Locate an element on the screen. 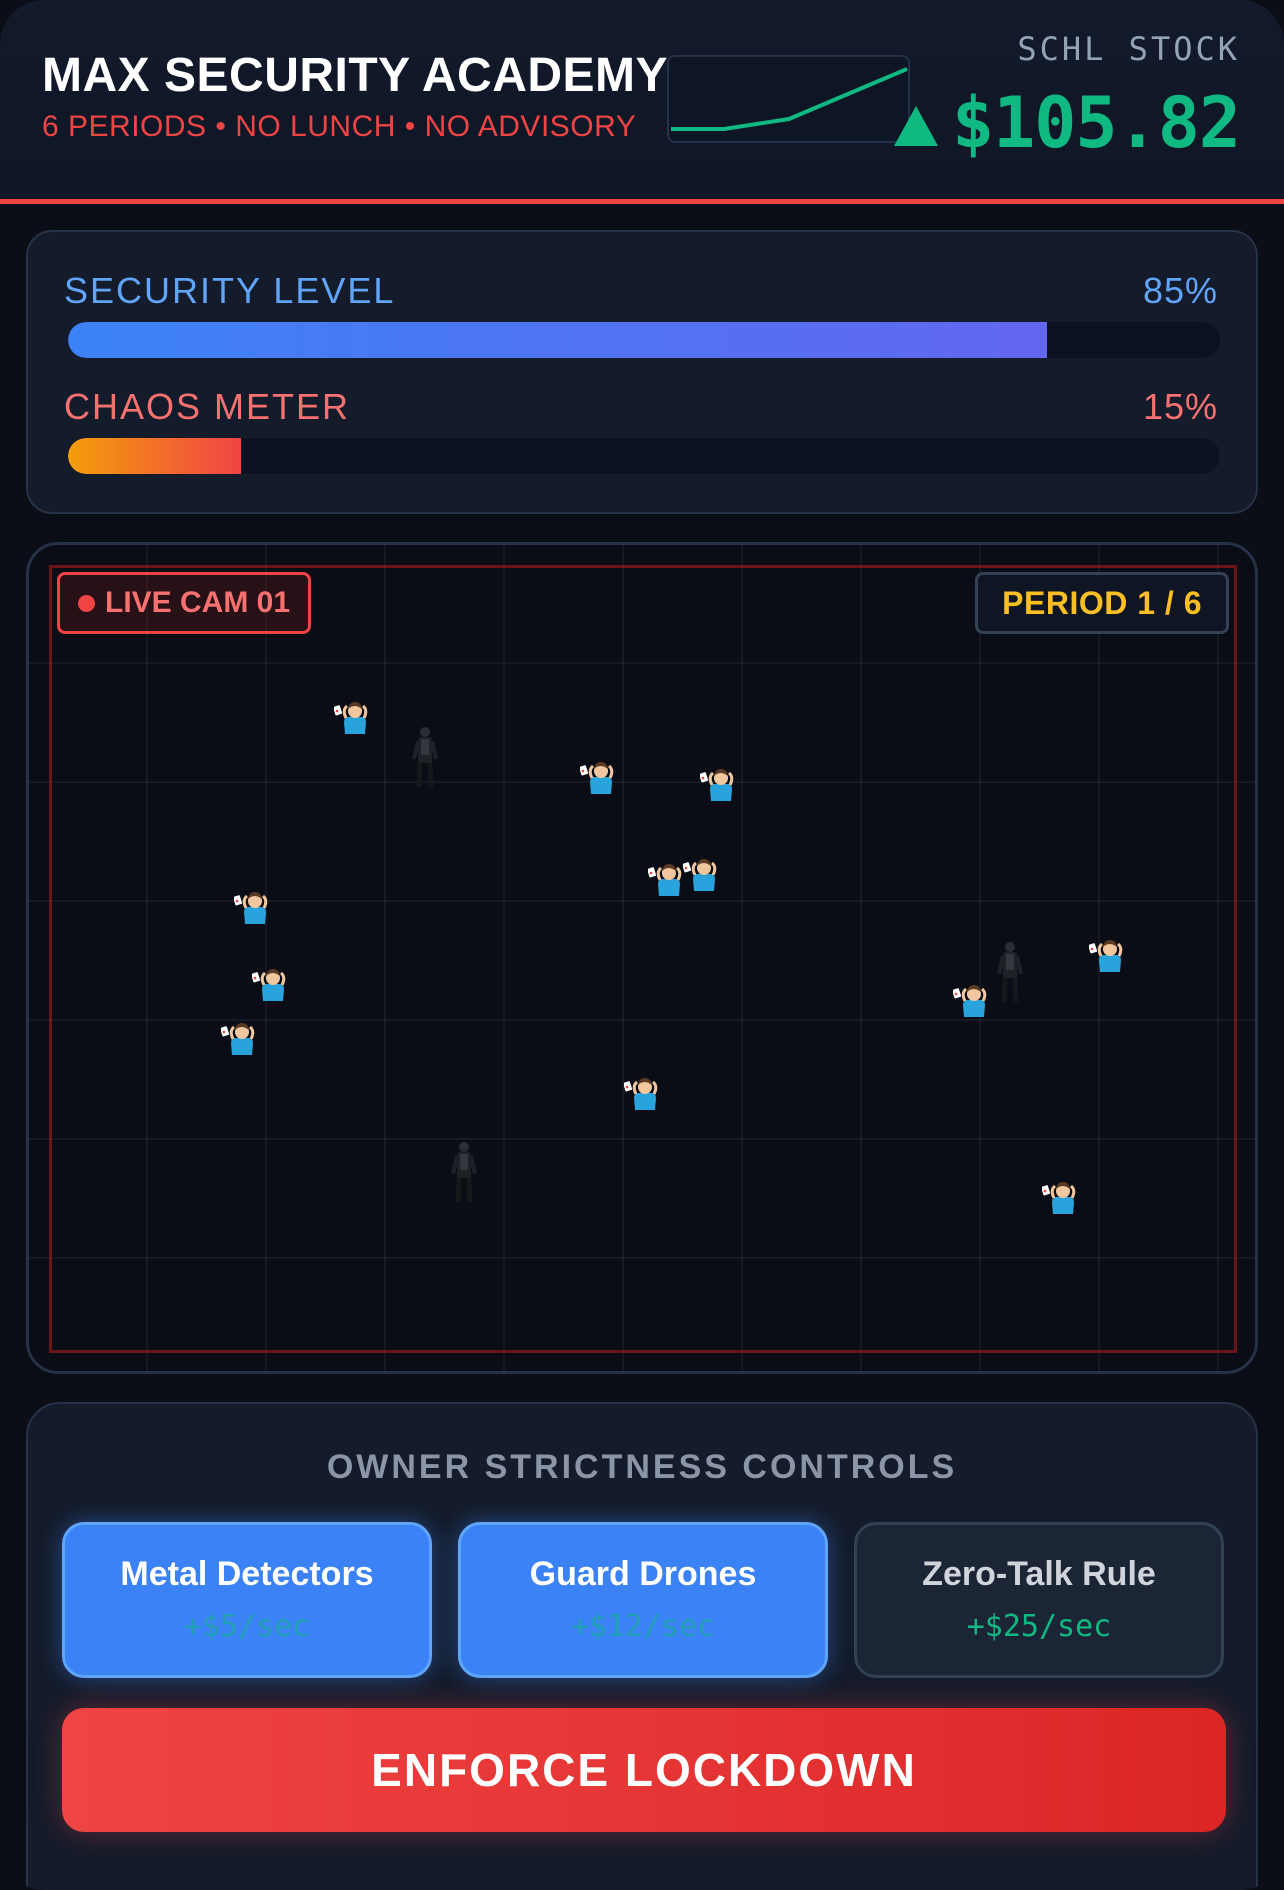 This screenshot has height=1890, width=1284. triangle-up-icon is located at coordinates (915, 126).